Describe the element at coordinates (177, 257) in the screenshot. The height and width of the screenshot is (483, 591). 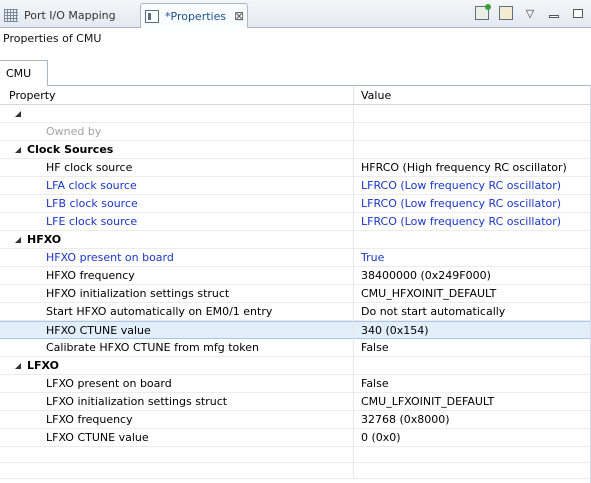
I see `property-cell: HFXO present on board` at that location.